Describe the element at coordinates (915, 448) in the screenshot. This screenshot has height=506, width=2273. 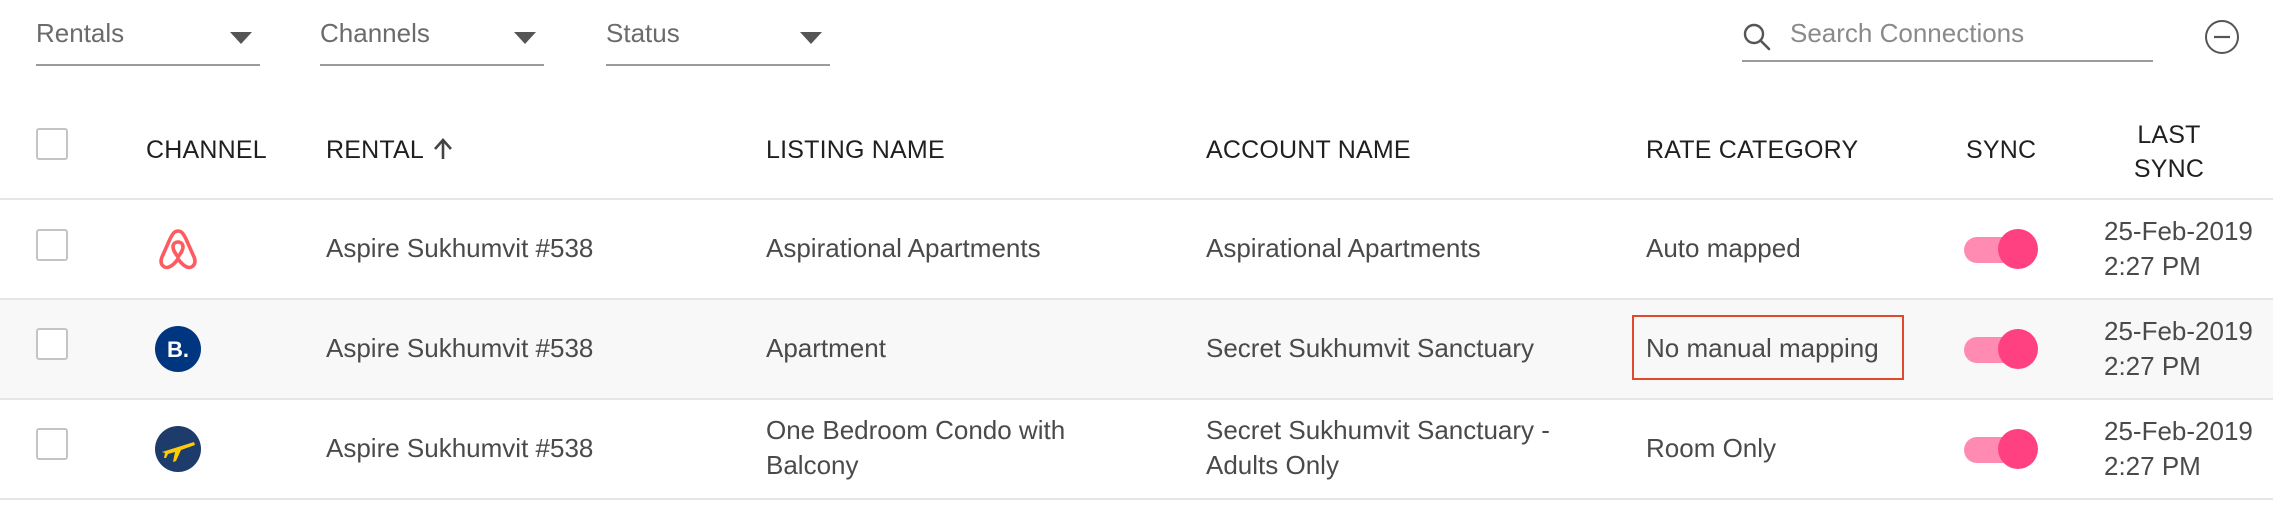
I see `listing-name-cell: One Bedroom Condo with Balcony` at that location.